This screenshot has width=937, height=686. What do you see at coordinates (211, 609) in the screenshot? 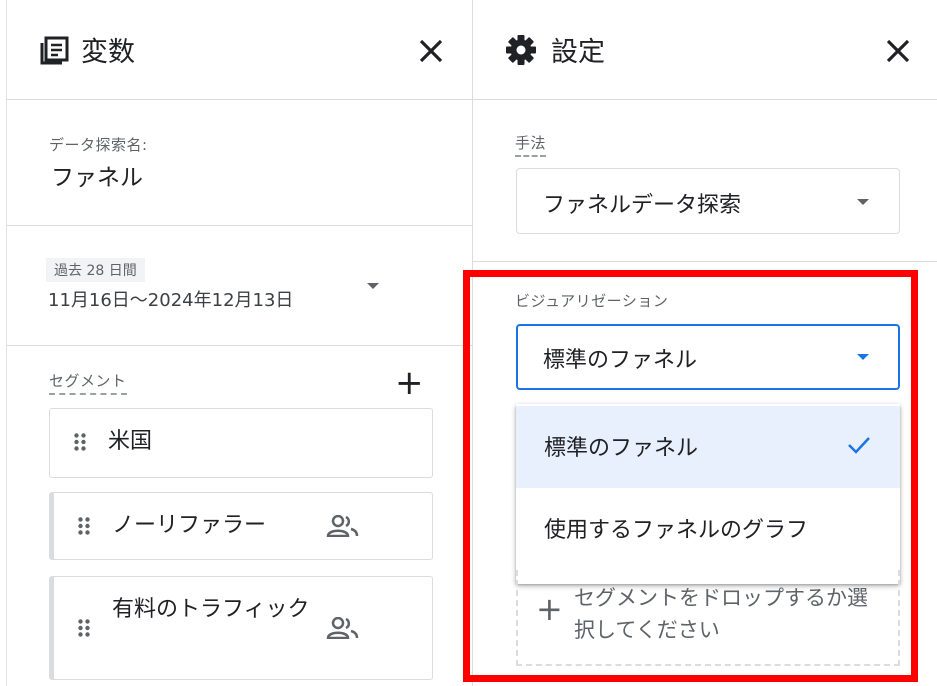
I see `segment-label: 有料のトラフィック` at bounding box center [211, 609].